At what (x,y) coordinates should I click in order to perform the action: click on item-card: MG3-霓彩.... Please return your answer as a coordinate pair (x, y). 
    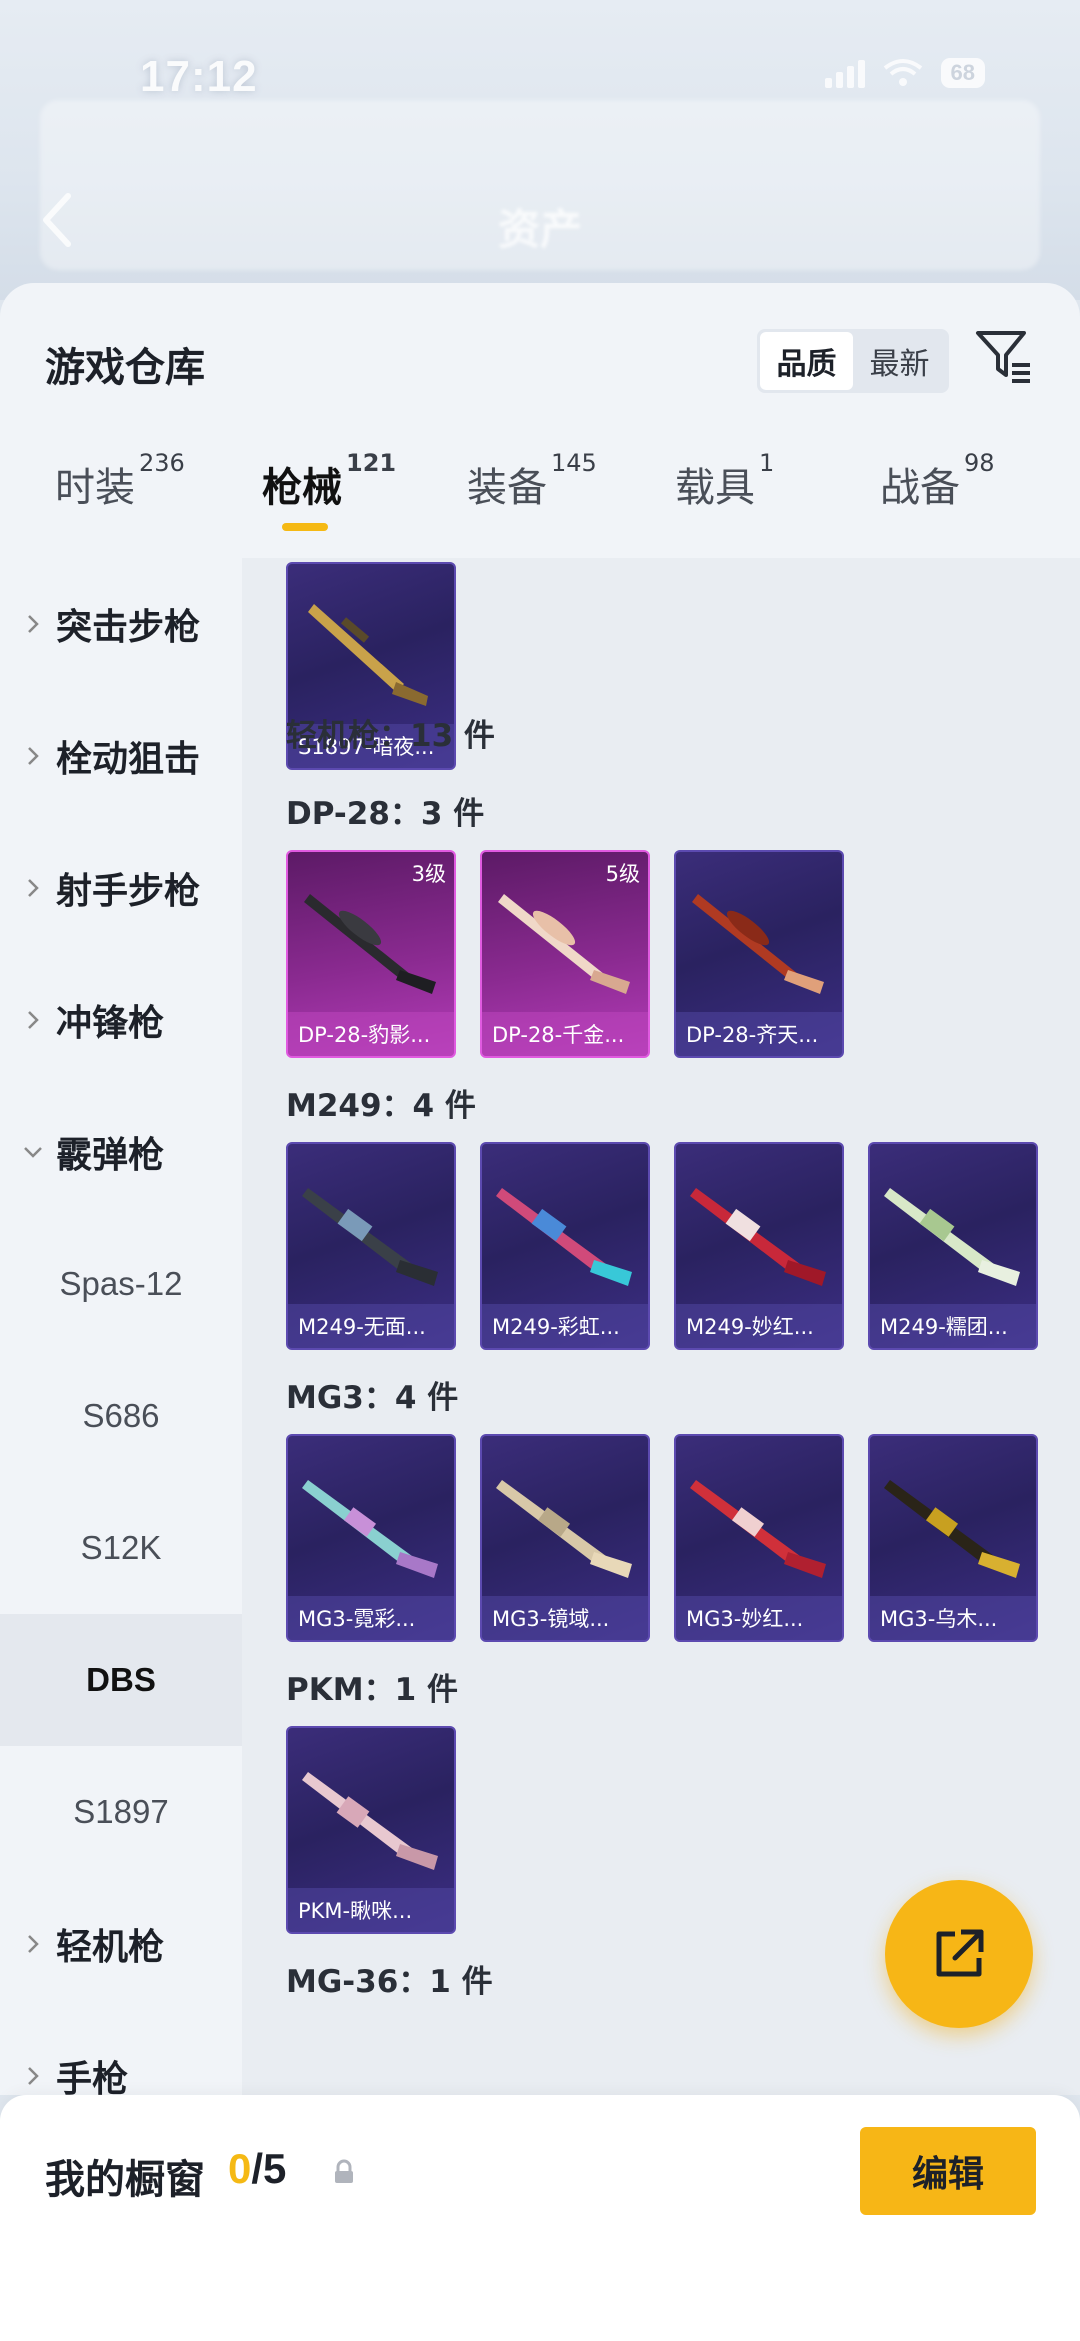
    Looking at the image, I should click on (371, 1538).